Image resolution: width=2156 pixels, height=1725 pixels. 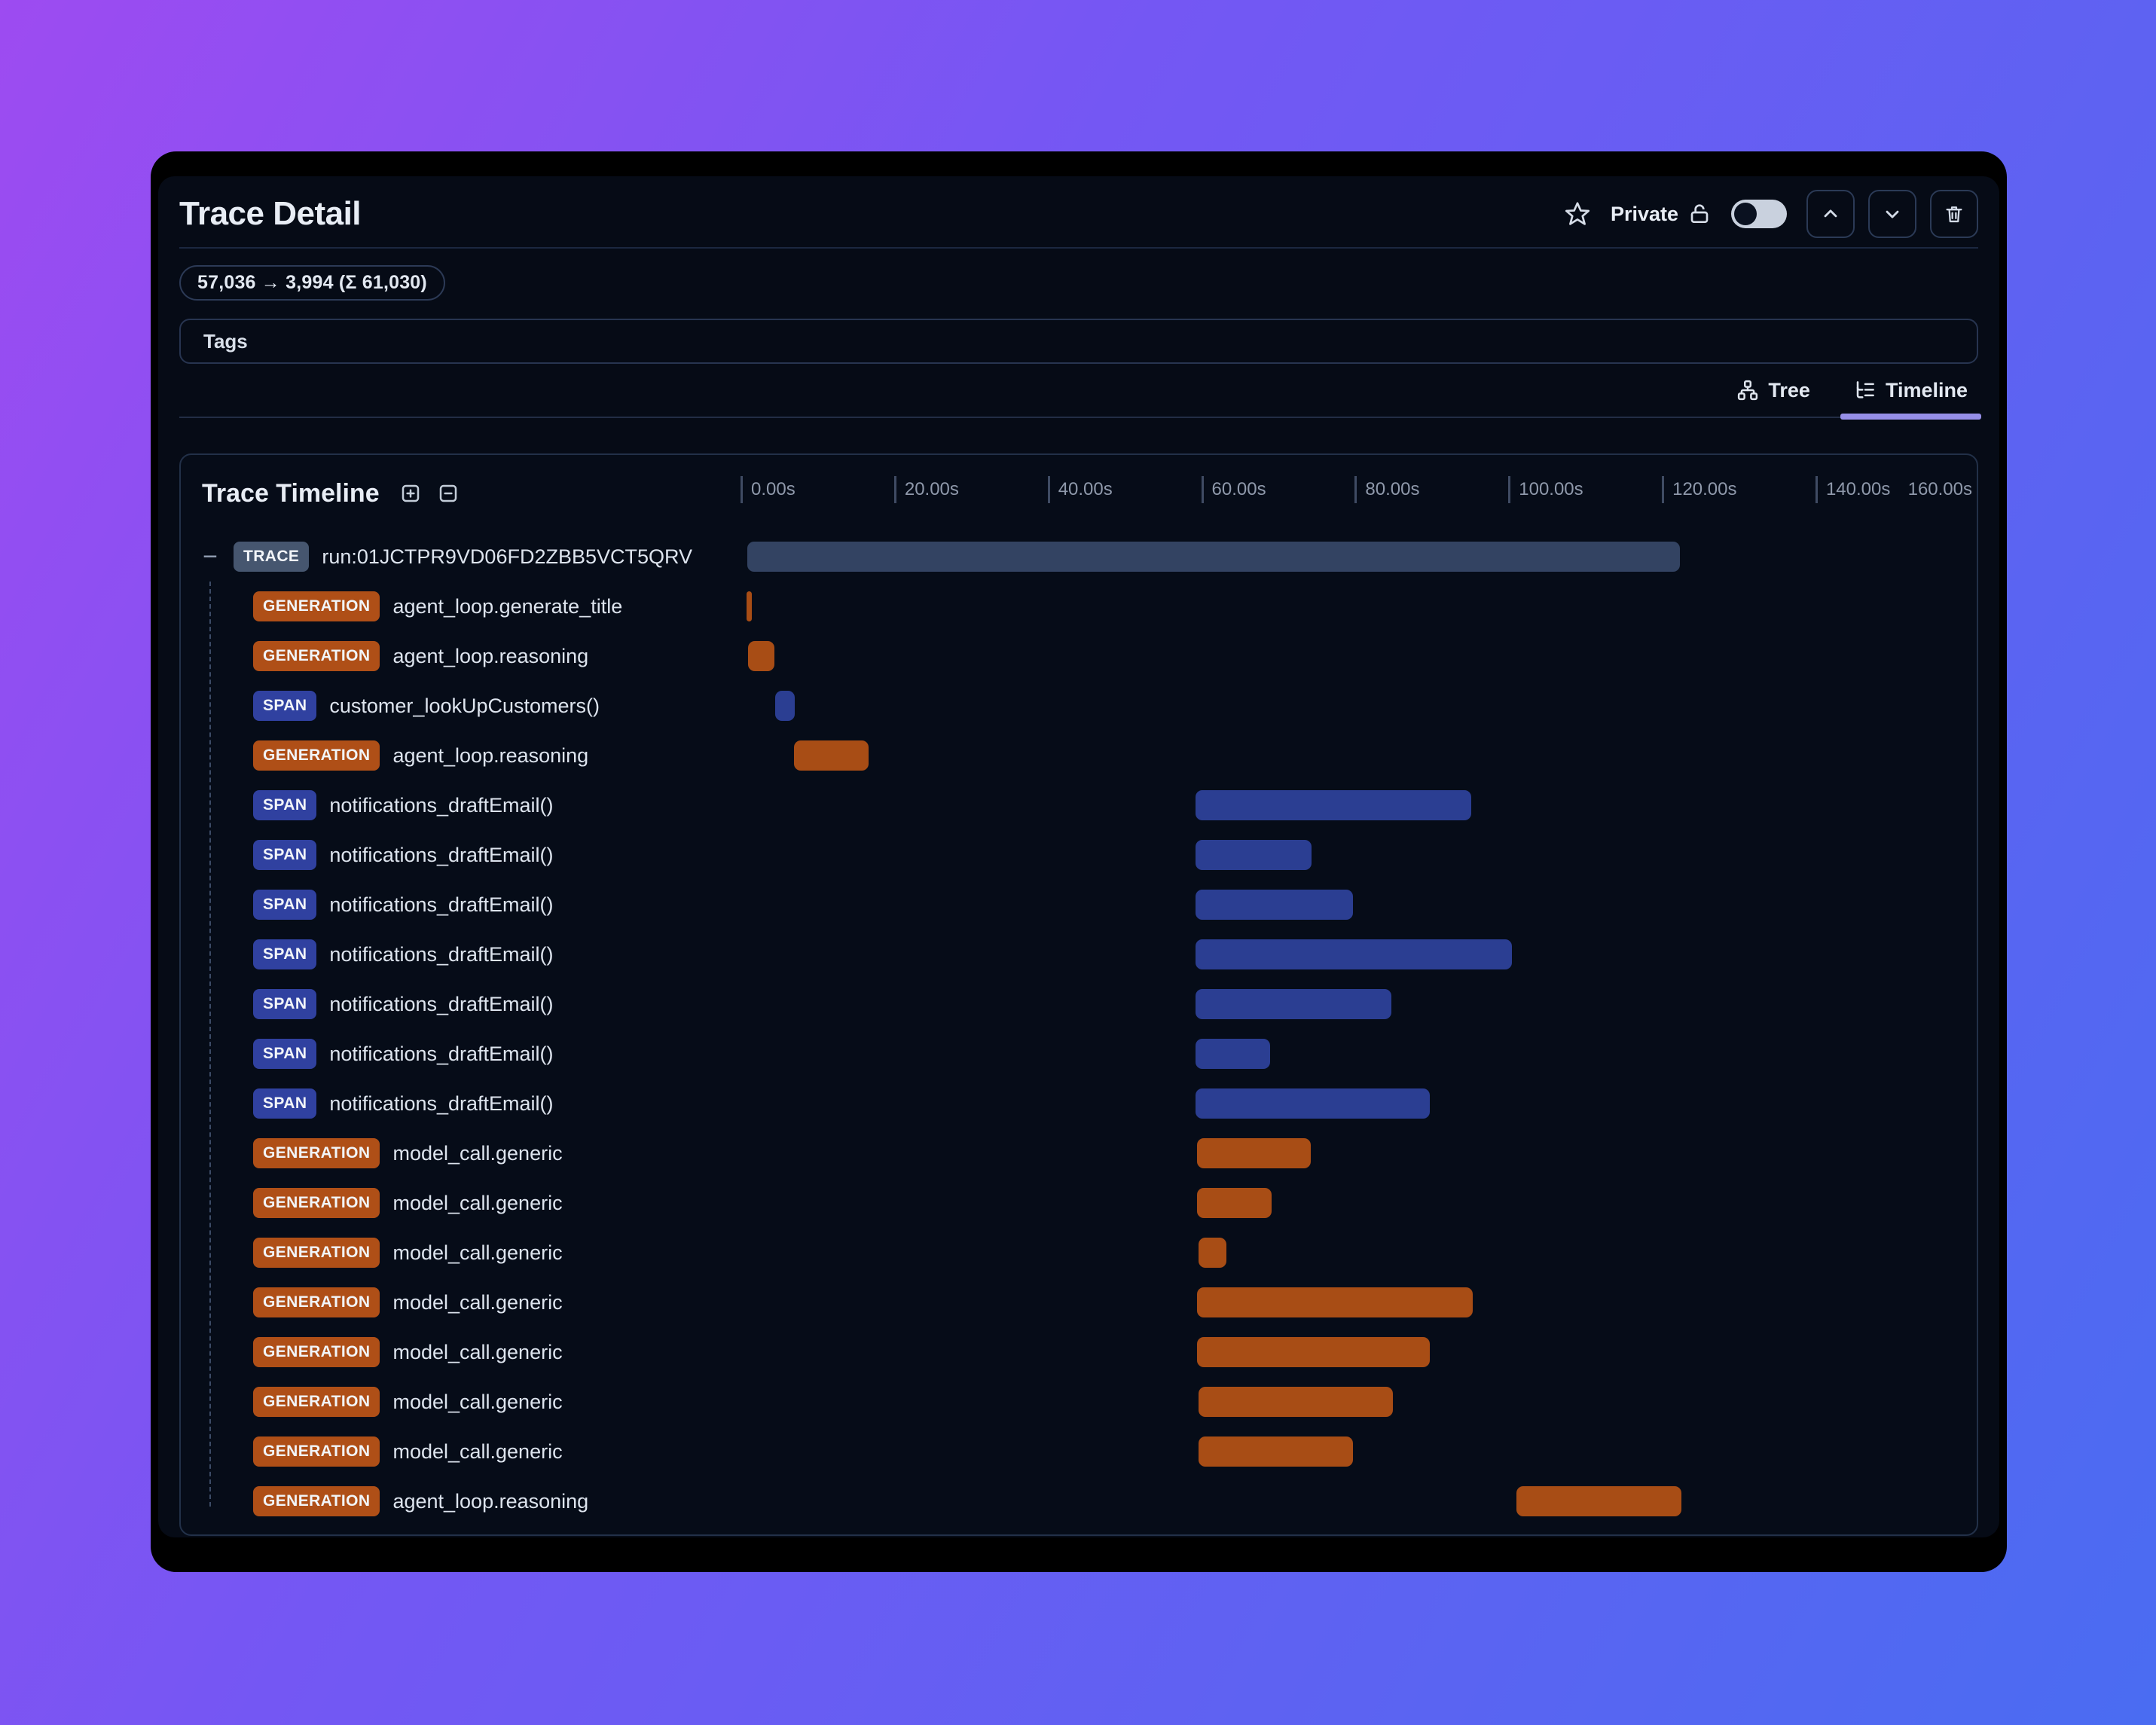 What do you see at coordinates (291, 493) in the screenshot?
I see `timeline-title: Trace Timeline` at bounding box center [291, 493].